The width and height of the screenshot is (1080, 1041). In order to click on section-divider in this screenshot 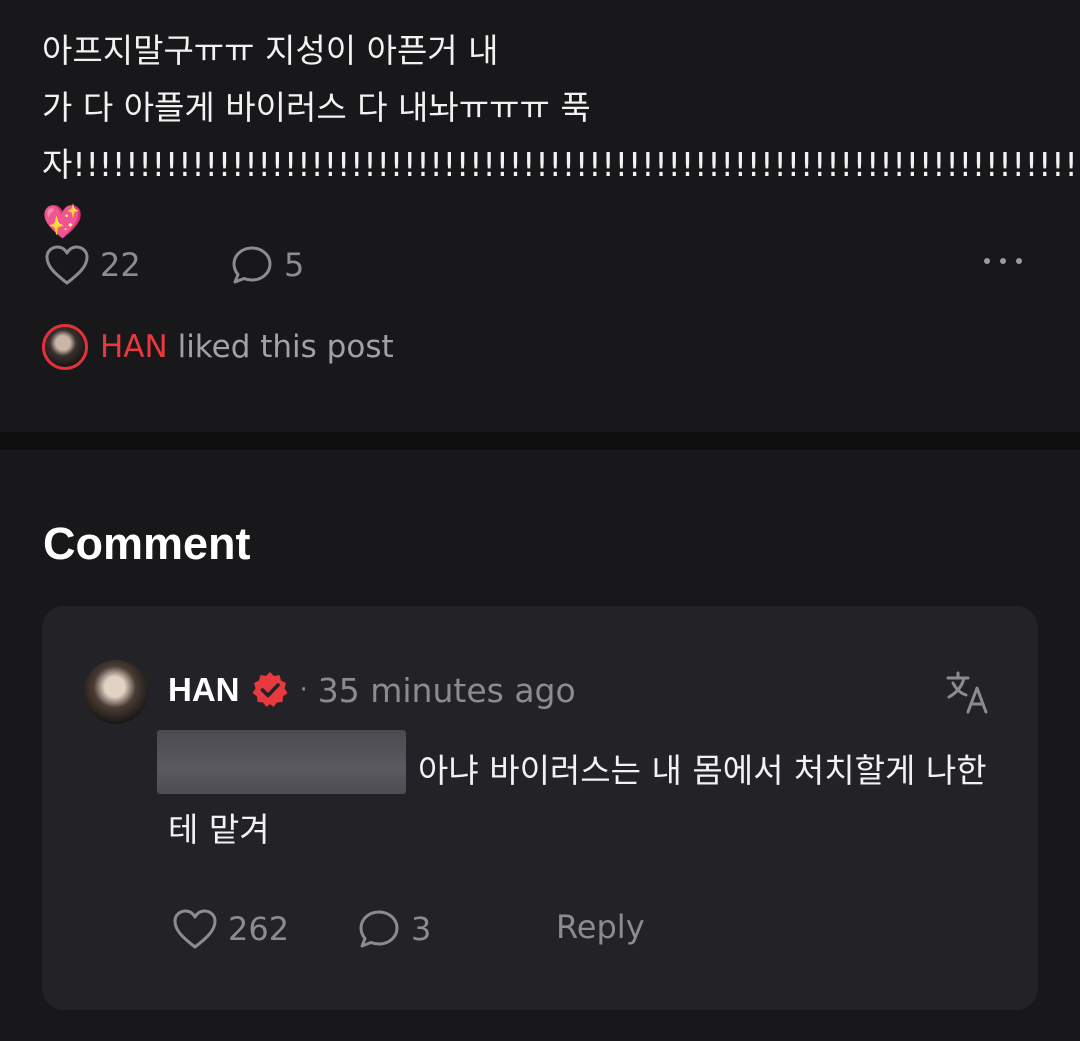, I will do `click(540, 441)`.